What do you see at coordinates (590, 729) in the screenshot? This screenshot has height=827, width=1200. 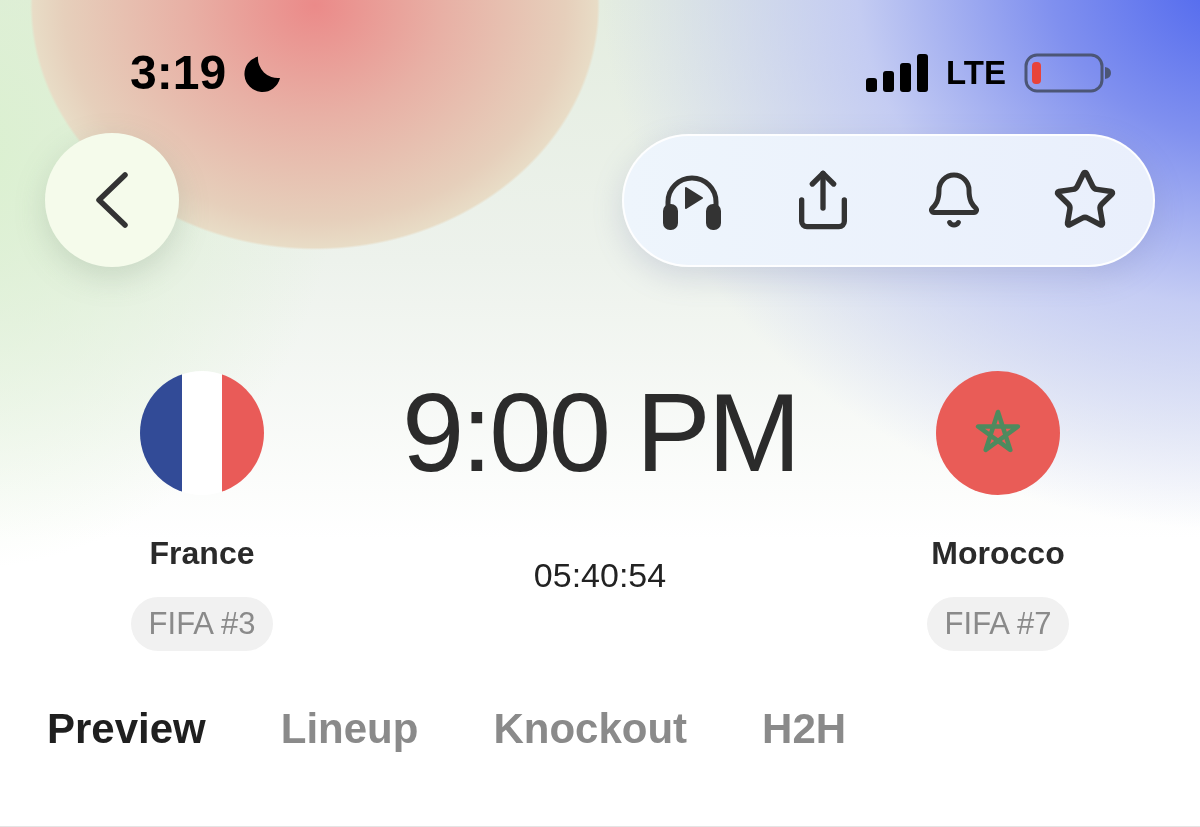 I see `tab: Knockout` at bounding box center [590, 729].